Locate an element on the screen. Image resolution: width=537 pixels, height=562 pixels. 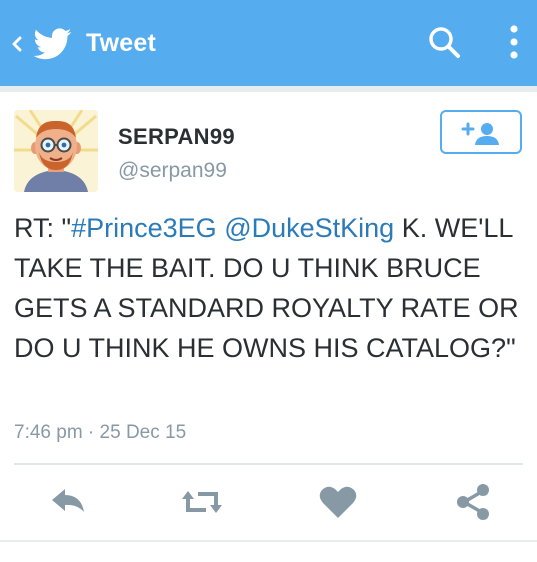
reply-button is located at coordinates (70, 502).